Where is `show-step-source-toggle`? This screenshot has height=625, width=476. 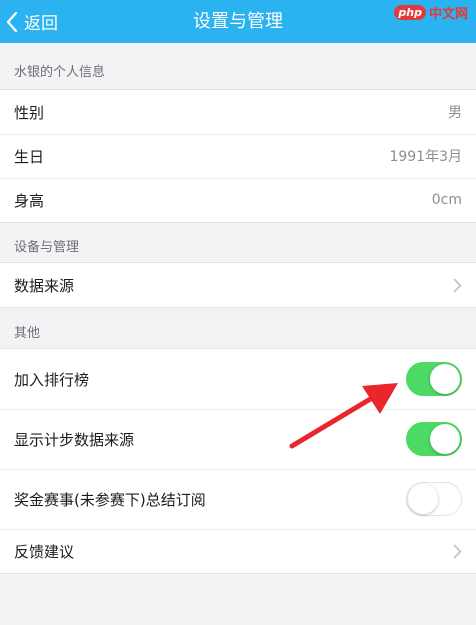
show-step-source-toggle is located at coordinates (434, 439).